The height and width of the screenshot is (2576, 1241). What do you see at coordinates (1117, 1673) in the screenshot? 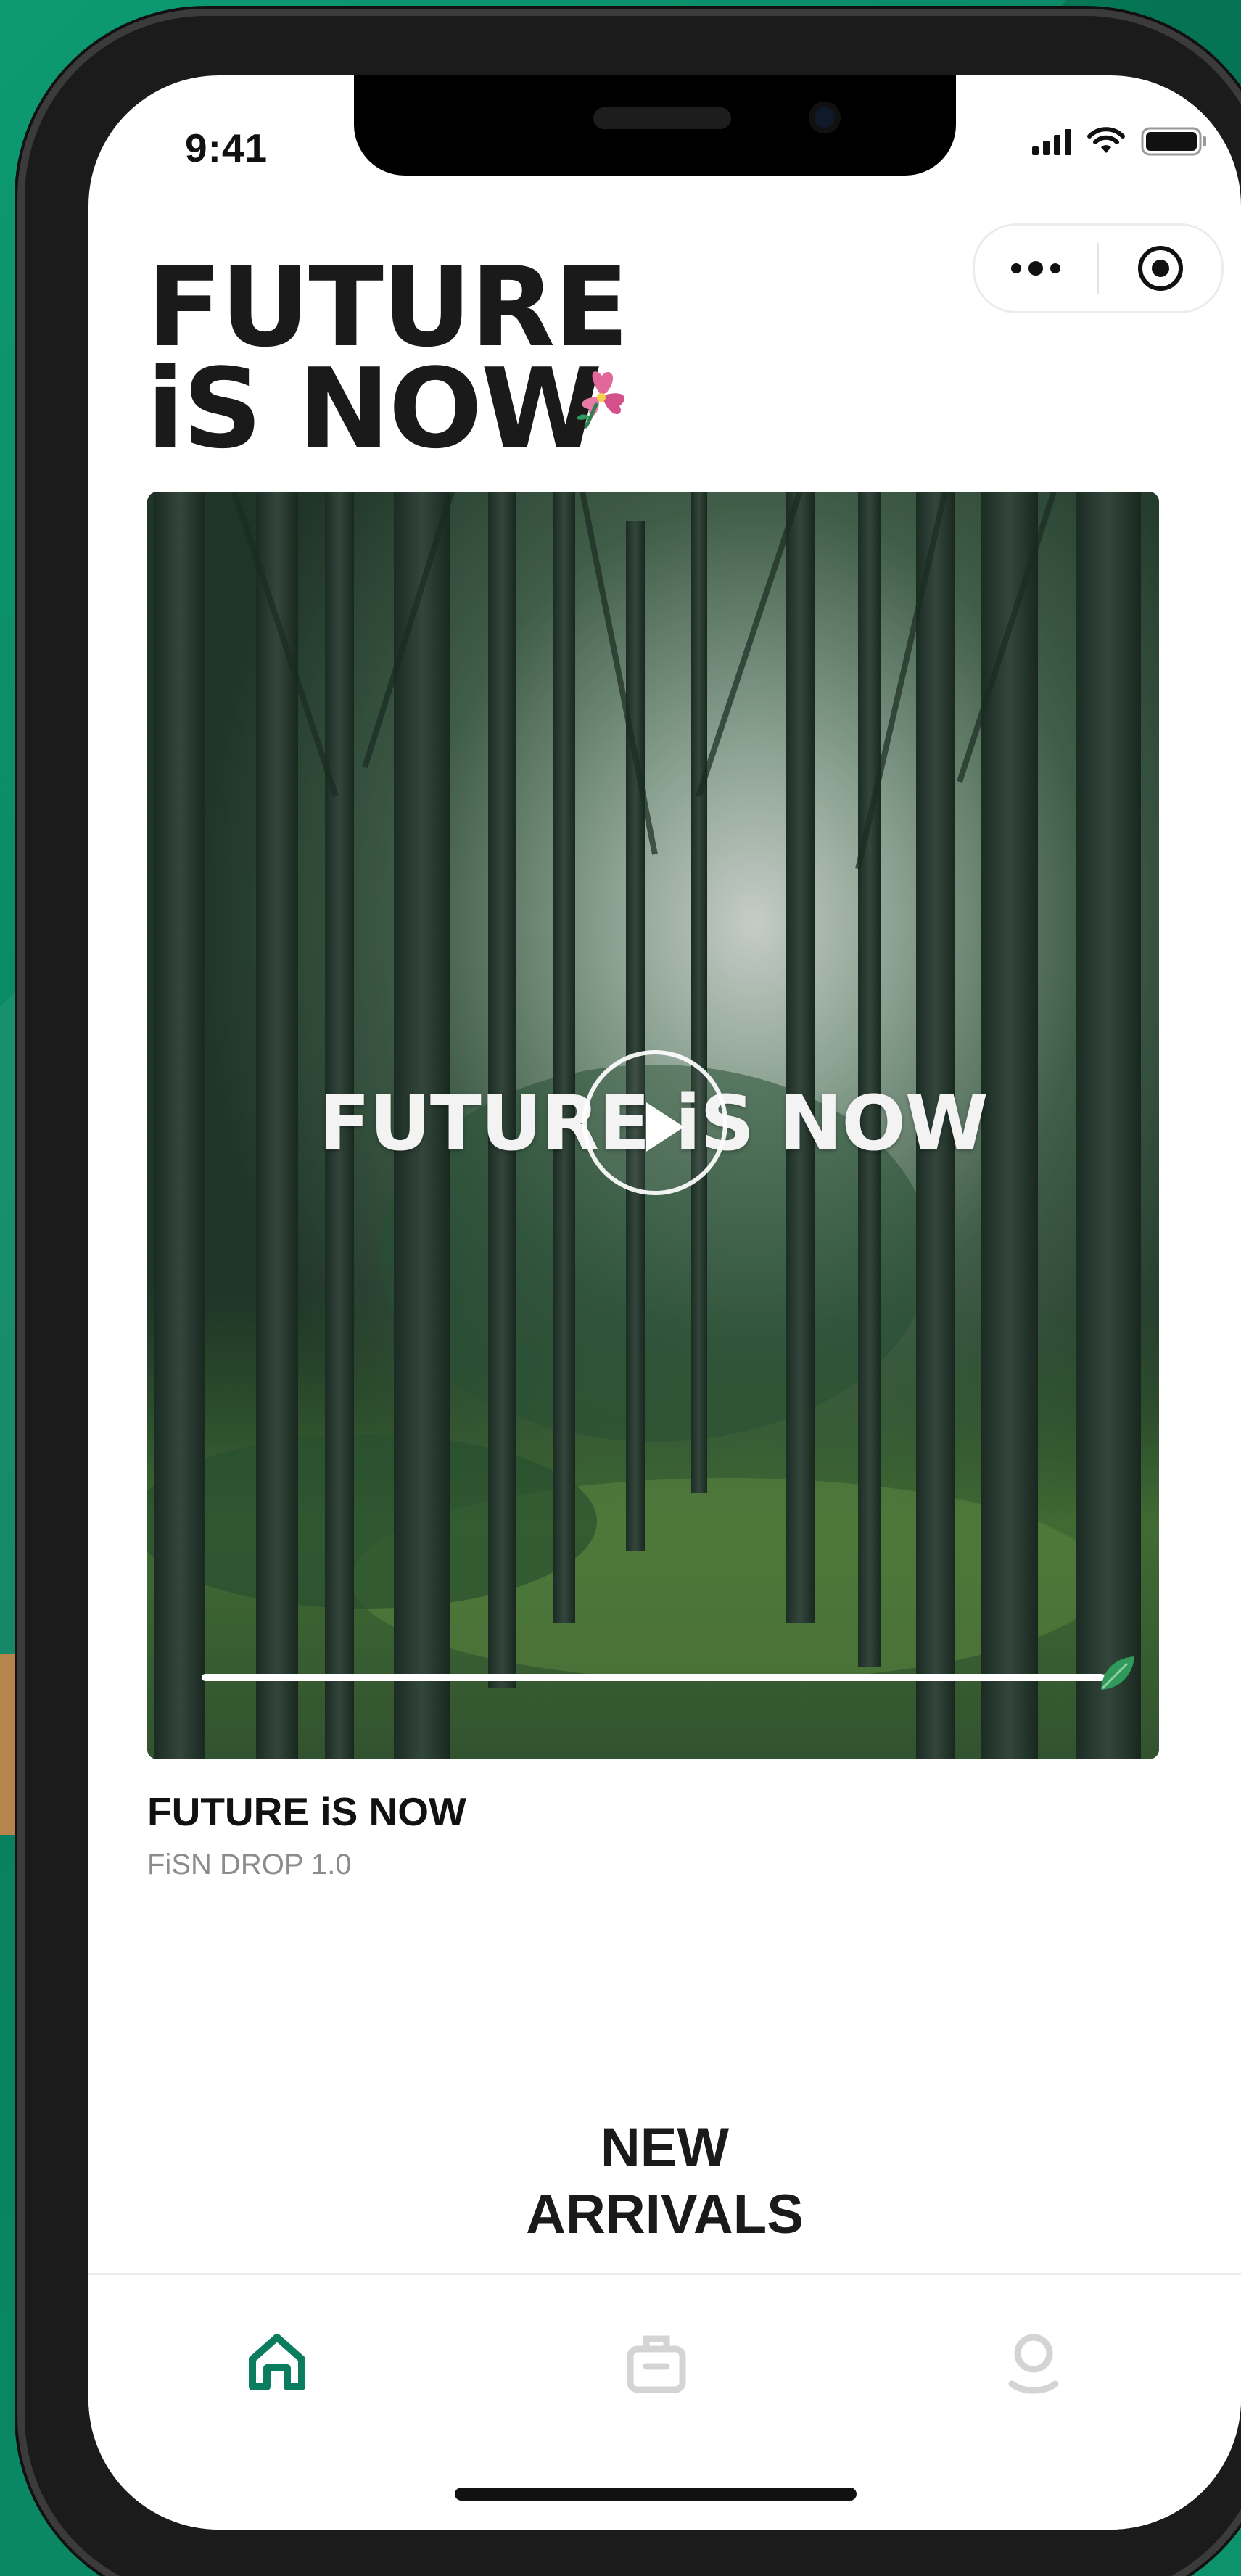
I see `leaf-icon` at bounding box center [1117, 1673].